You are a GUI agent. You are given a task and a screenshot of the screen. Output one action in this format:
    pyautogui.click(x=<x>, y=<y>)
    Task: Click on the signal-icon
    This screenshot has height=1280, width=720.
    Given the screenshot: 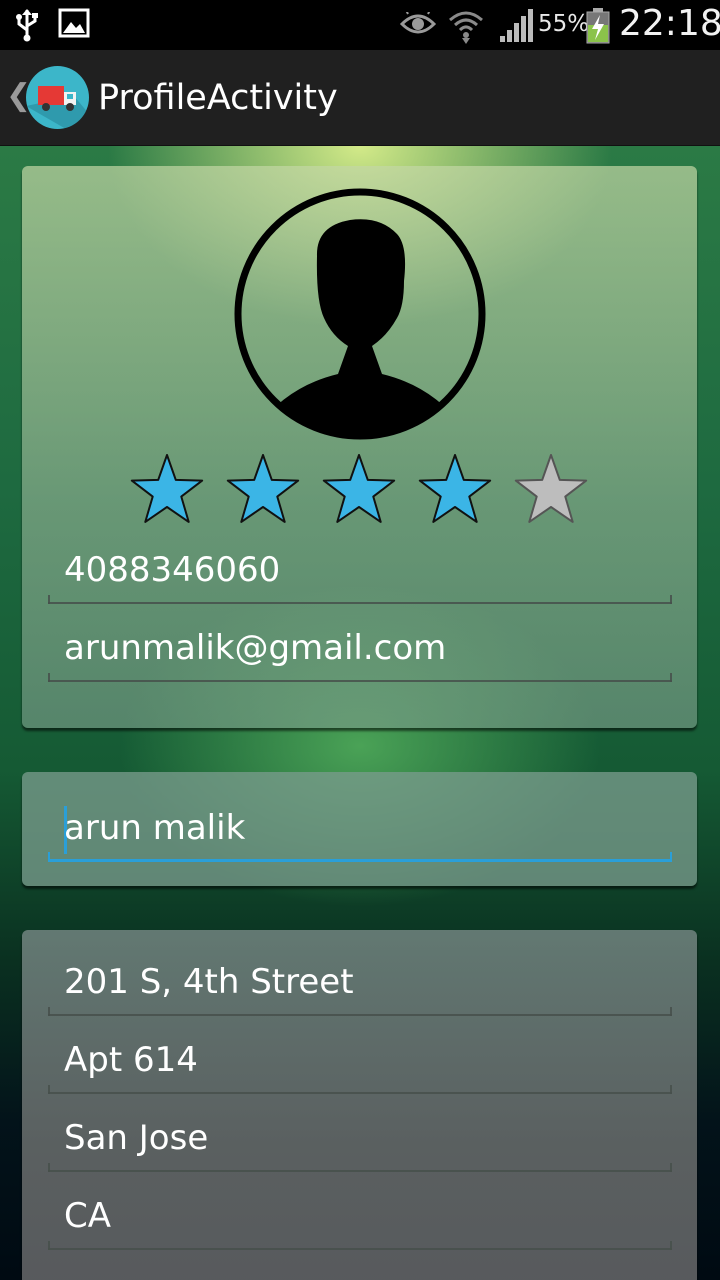 What is the action you would take?
    pyautogui.click(x=516, y=25)
    